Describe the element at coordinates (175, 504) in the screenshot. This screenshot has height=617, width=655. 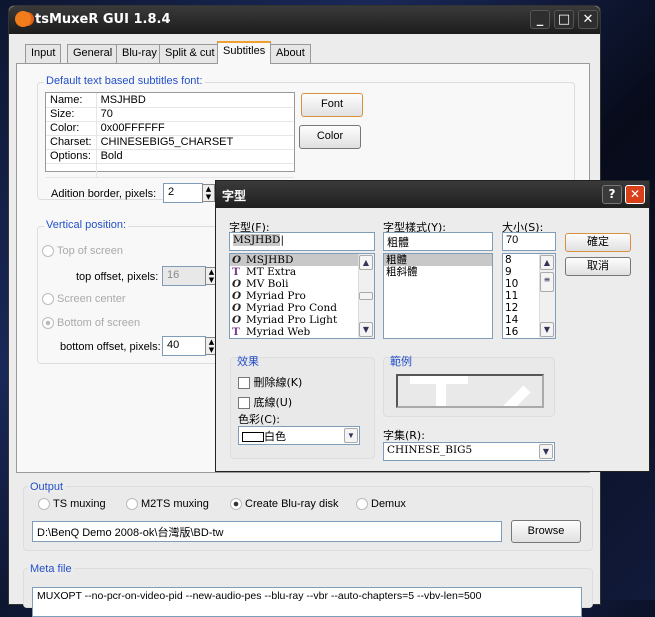
I see `radio-label: M2TS muxing` at that location.